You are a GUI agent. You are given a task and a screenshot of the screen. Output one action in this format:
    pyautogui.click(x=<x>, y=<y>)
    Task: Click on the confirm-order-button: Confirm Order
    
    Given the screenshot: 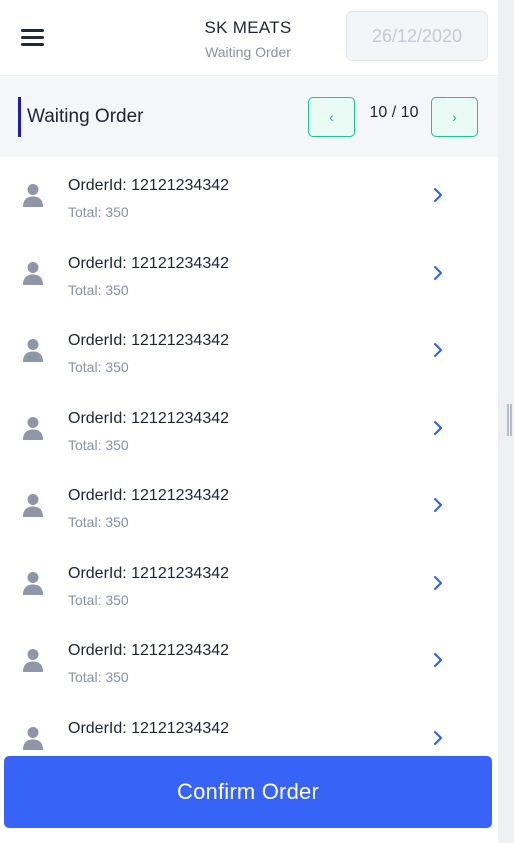 What is the action you would take?
    pyautogui.click(x=248, y=792)
    